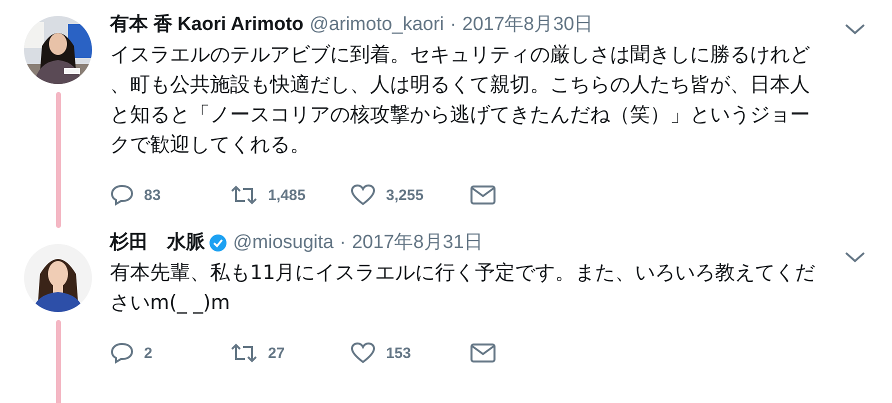  Describe the element at coordinates (463, 288) in the screenshot. I see `tweet-text: 有本先輩、私も11月にイスラエルに行く予定です。また、いろいろ教えてくださいm(_ _)m` at that location.